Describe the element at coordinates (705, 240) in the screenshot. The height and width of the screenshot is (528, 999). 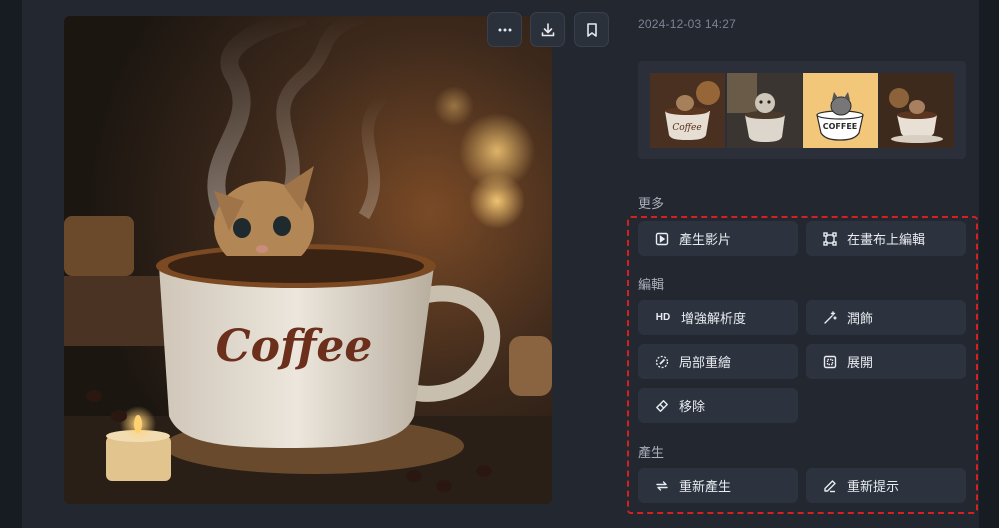
I see `generate-video-label: 產生影片` at that location.